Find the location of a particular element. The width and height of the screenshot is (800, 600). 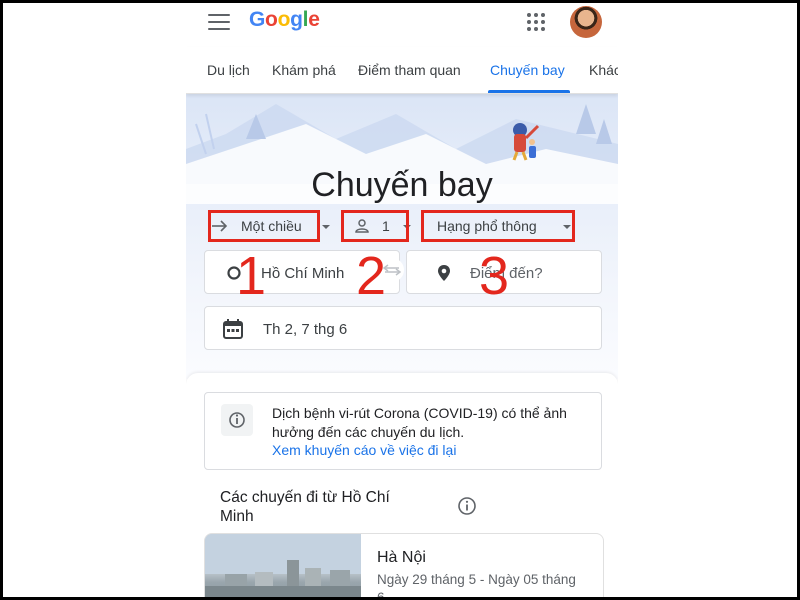

logo-letter: e is located at coordinates (314, 19).